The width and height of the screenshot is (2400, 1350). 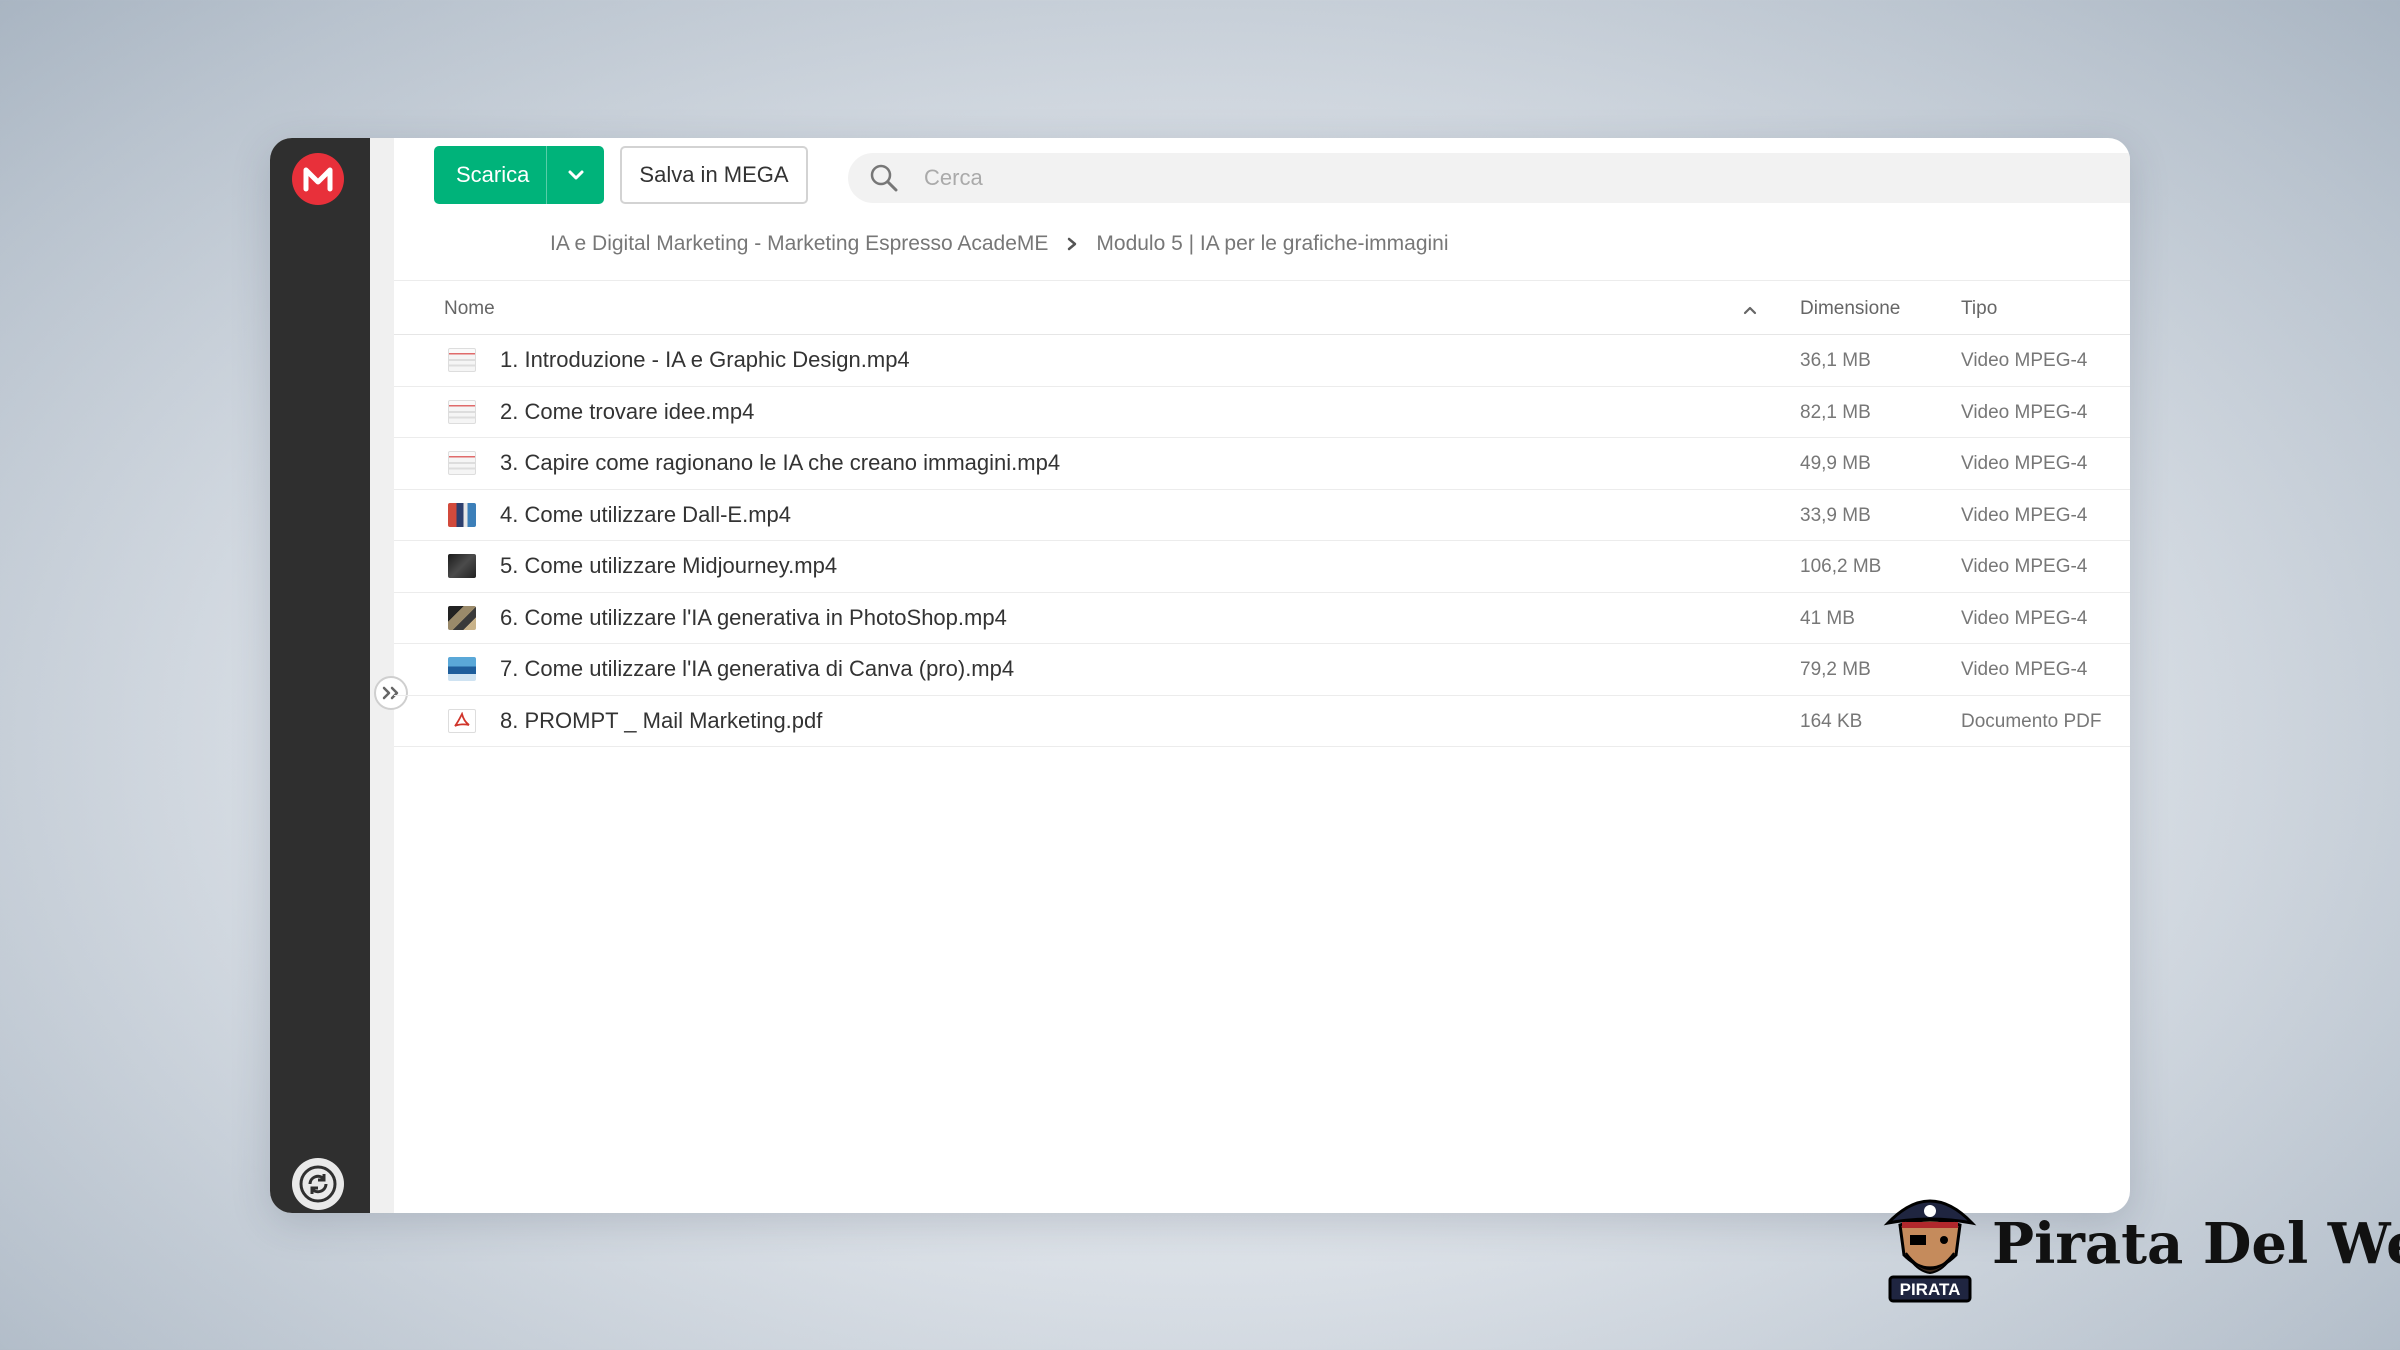 What do you see at coordinates (1262, 308) in the screenshot?
I see `table-header: Nome Dimensione Tipo` at bounding box center [1262, 308].